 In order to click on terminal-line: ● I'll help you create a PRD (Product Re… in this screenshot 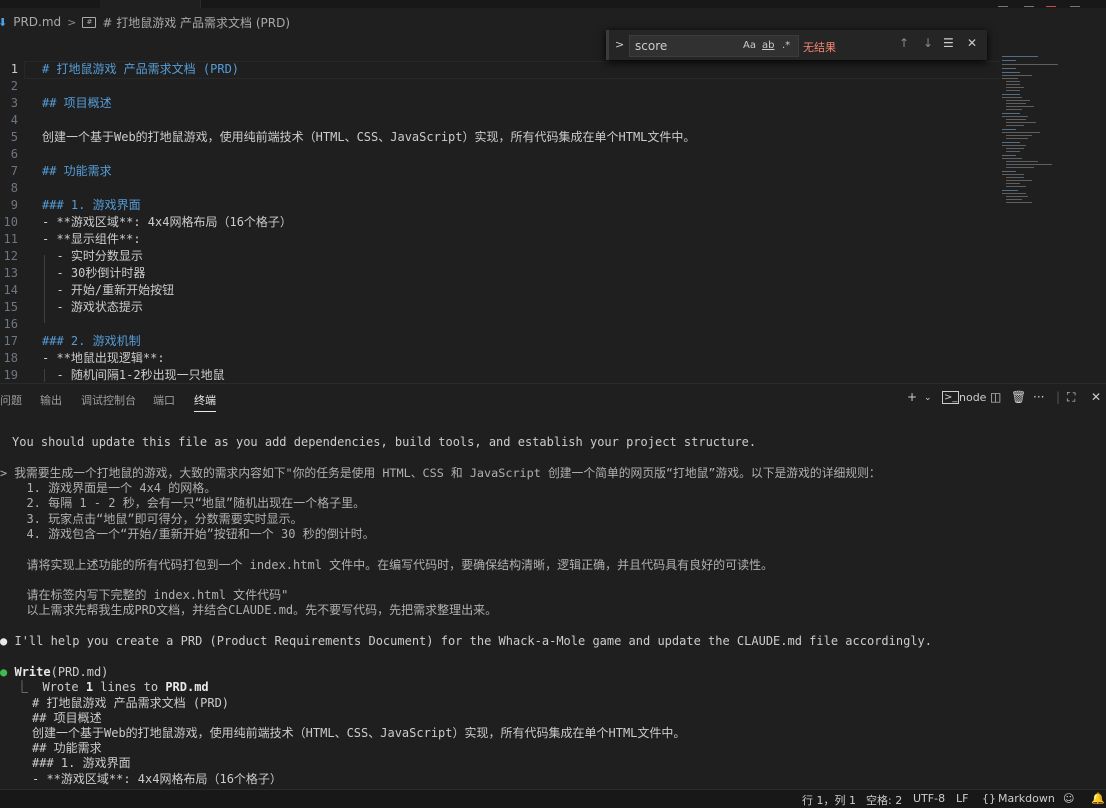, I will do `click(466, 641)`.